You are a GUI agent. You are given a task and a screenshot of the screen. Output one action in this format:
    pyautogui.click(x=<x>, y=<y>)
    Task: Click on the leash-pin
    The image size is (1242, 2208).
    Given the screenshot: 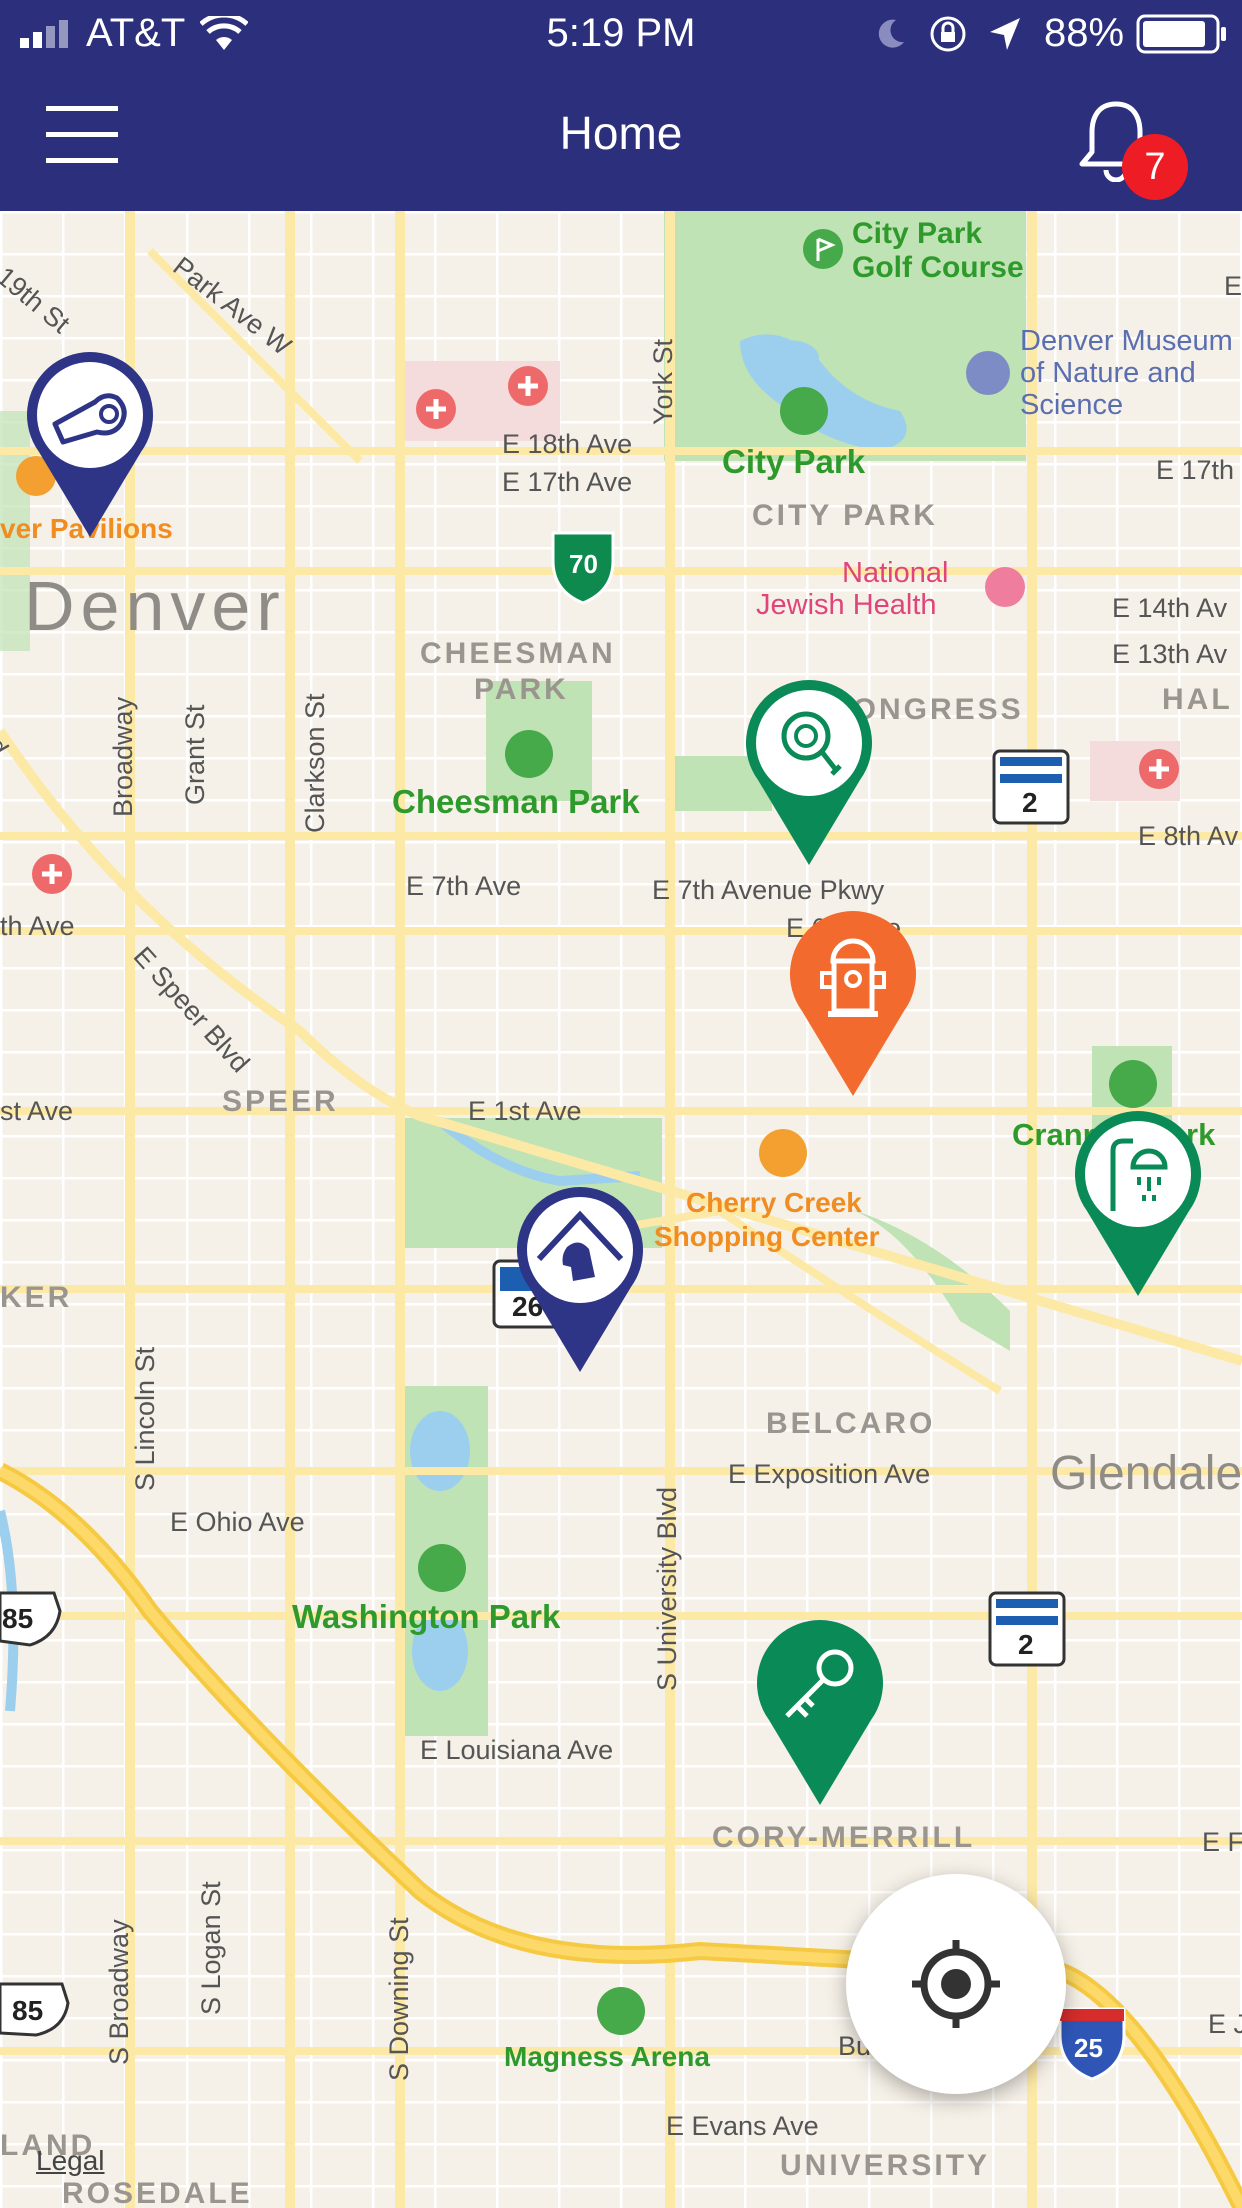 What is the action you would take?
    pyautogui.click(x=809, y=772)
    